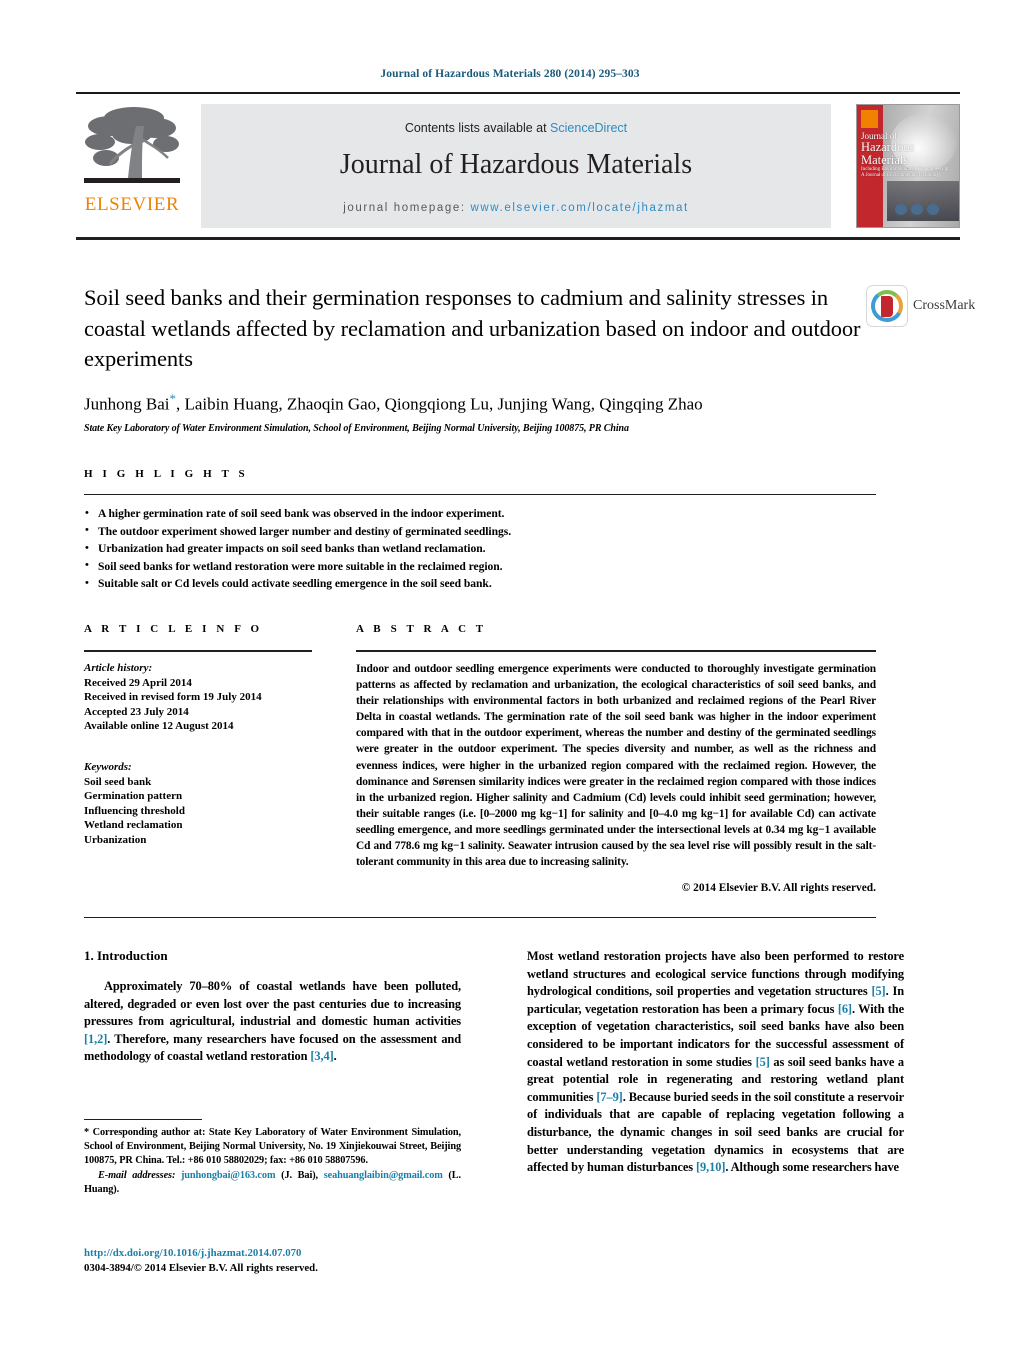  I want to click on crossmark-label: CrossMark, so click(944, 305).